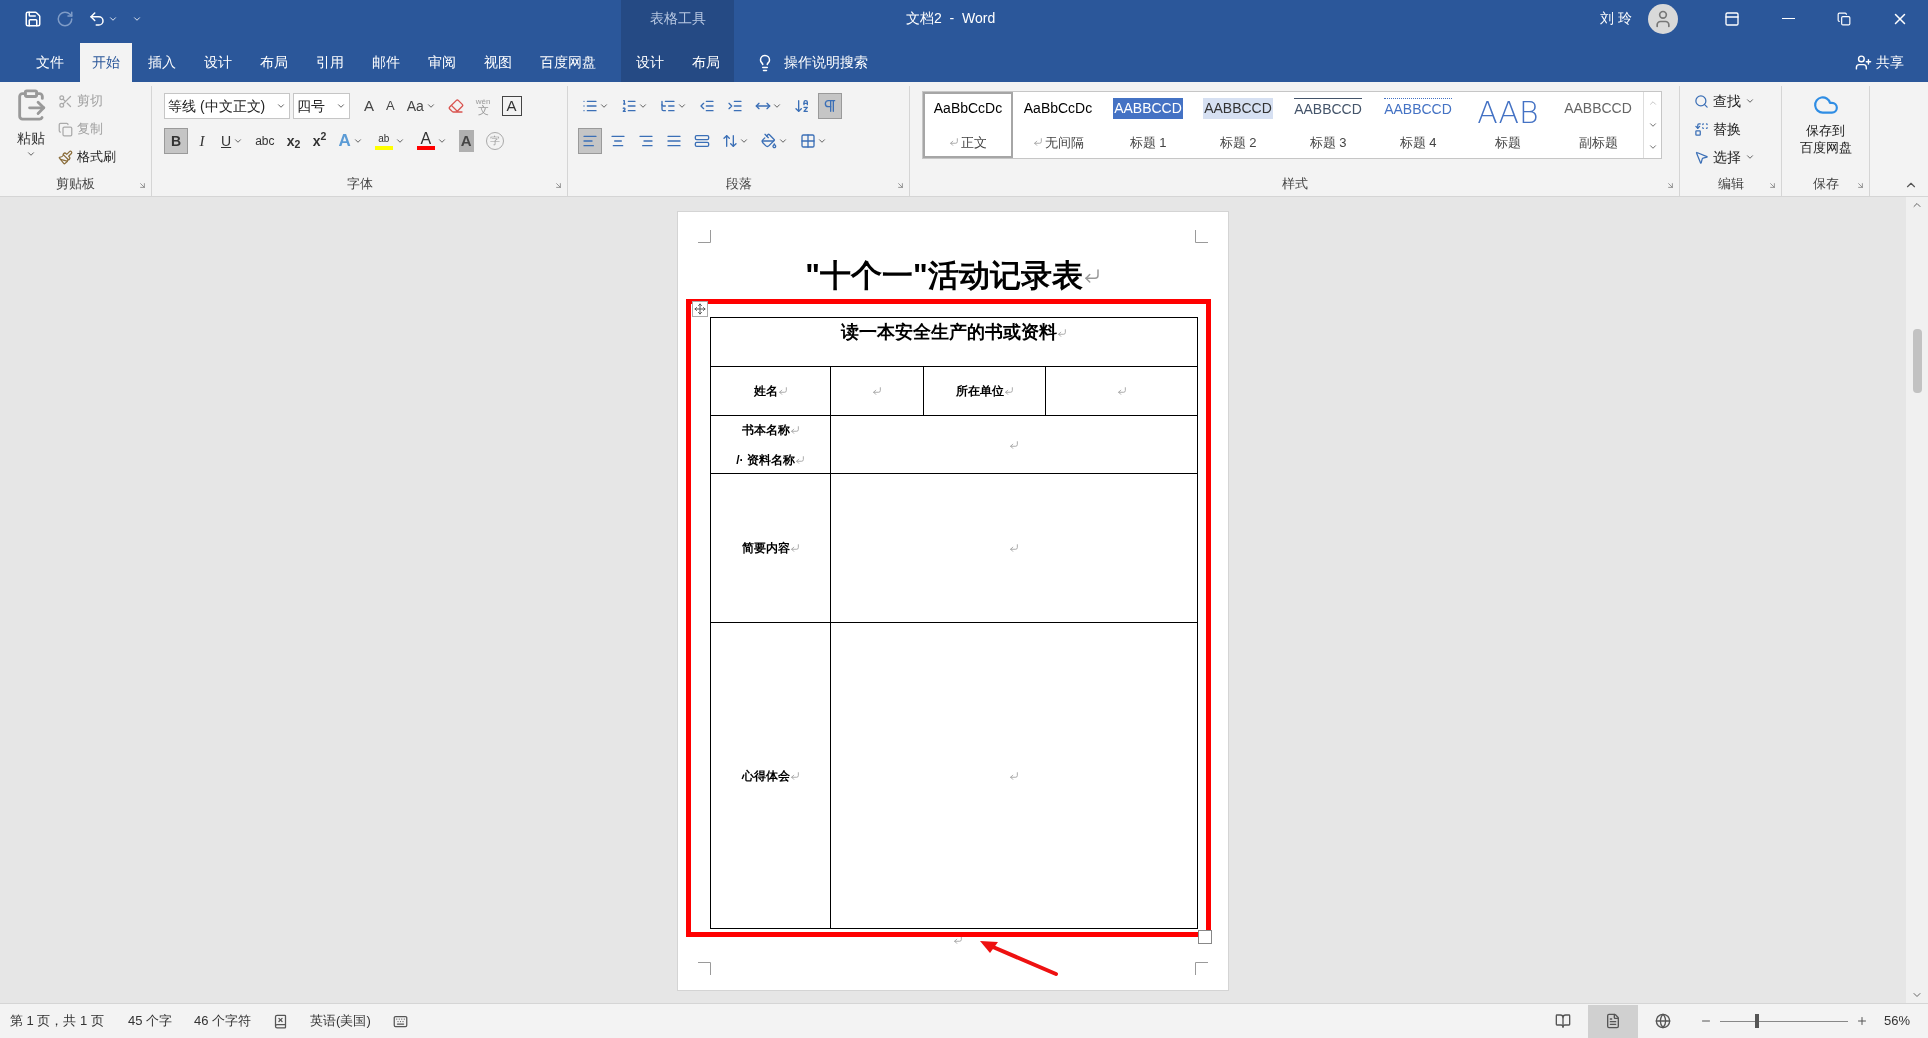 This screenshot has width=1928, height=1038. What do you see at coordinates (735, 106) in the screenshot?
I see `increase-indent-icon` at bounding box center [735, 106].